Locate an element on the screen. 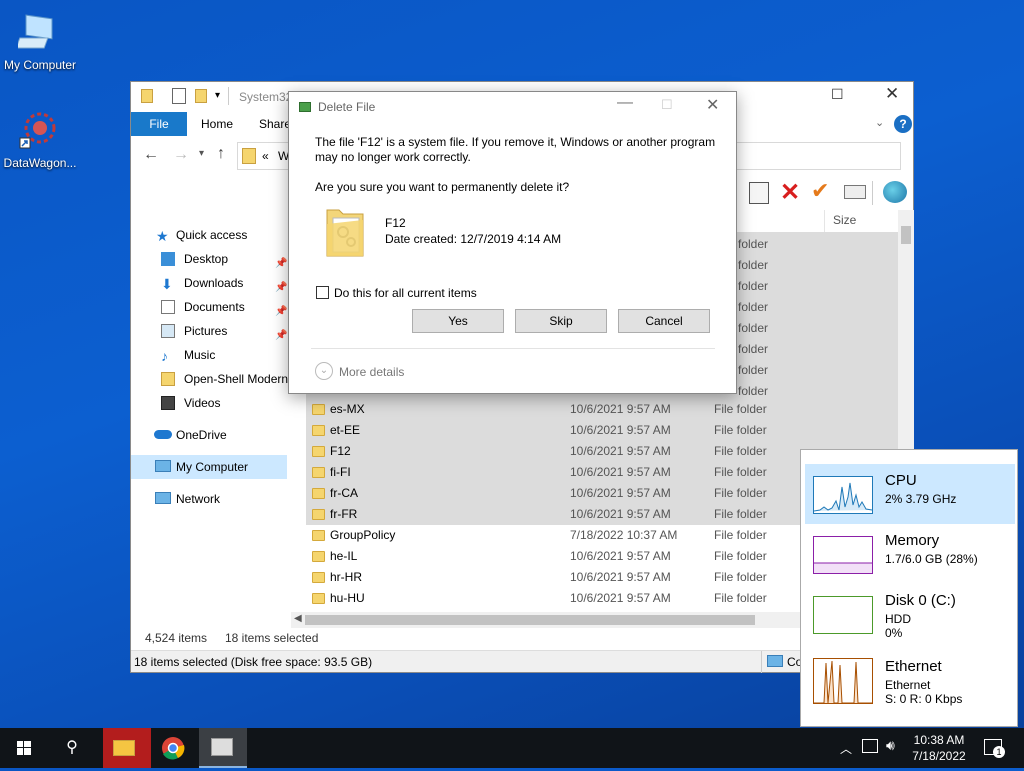 The image size is (1024, 771). apply-all-checkbox is located at coordinates (322, 292).